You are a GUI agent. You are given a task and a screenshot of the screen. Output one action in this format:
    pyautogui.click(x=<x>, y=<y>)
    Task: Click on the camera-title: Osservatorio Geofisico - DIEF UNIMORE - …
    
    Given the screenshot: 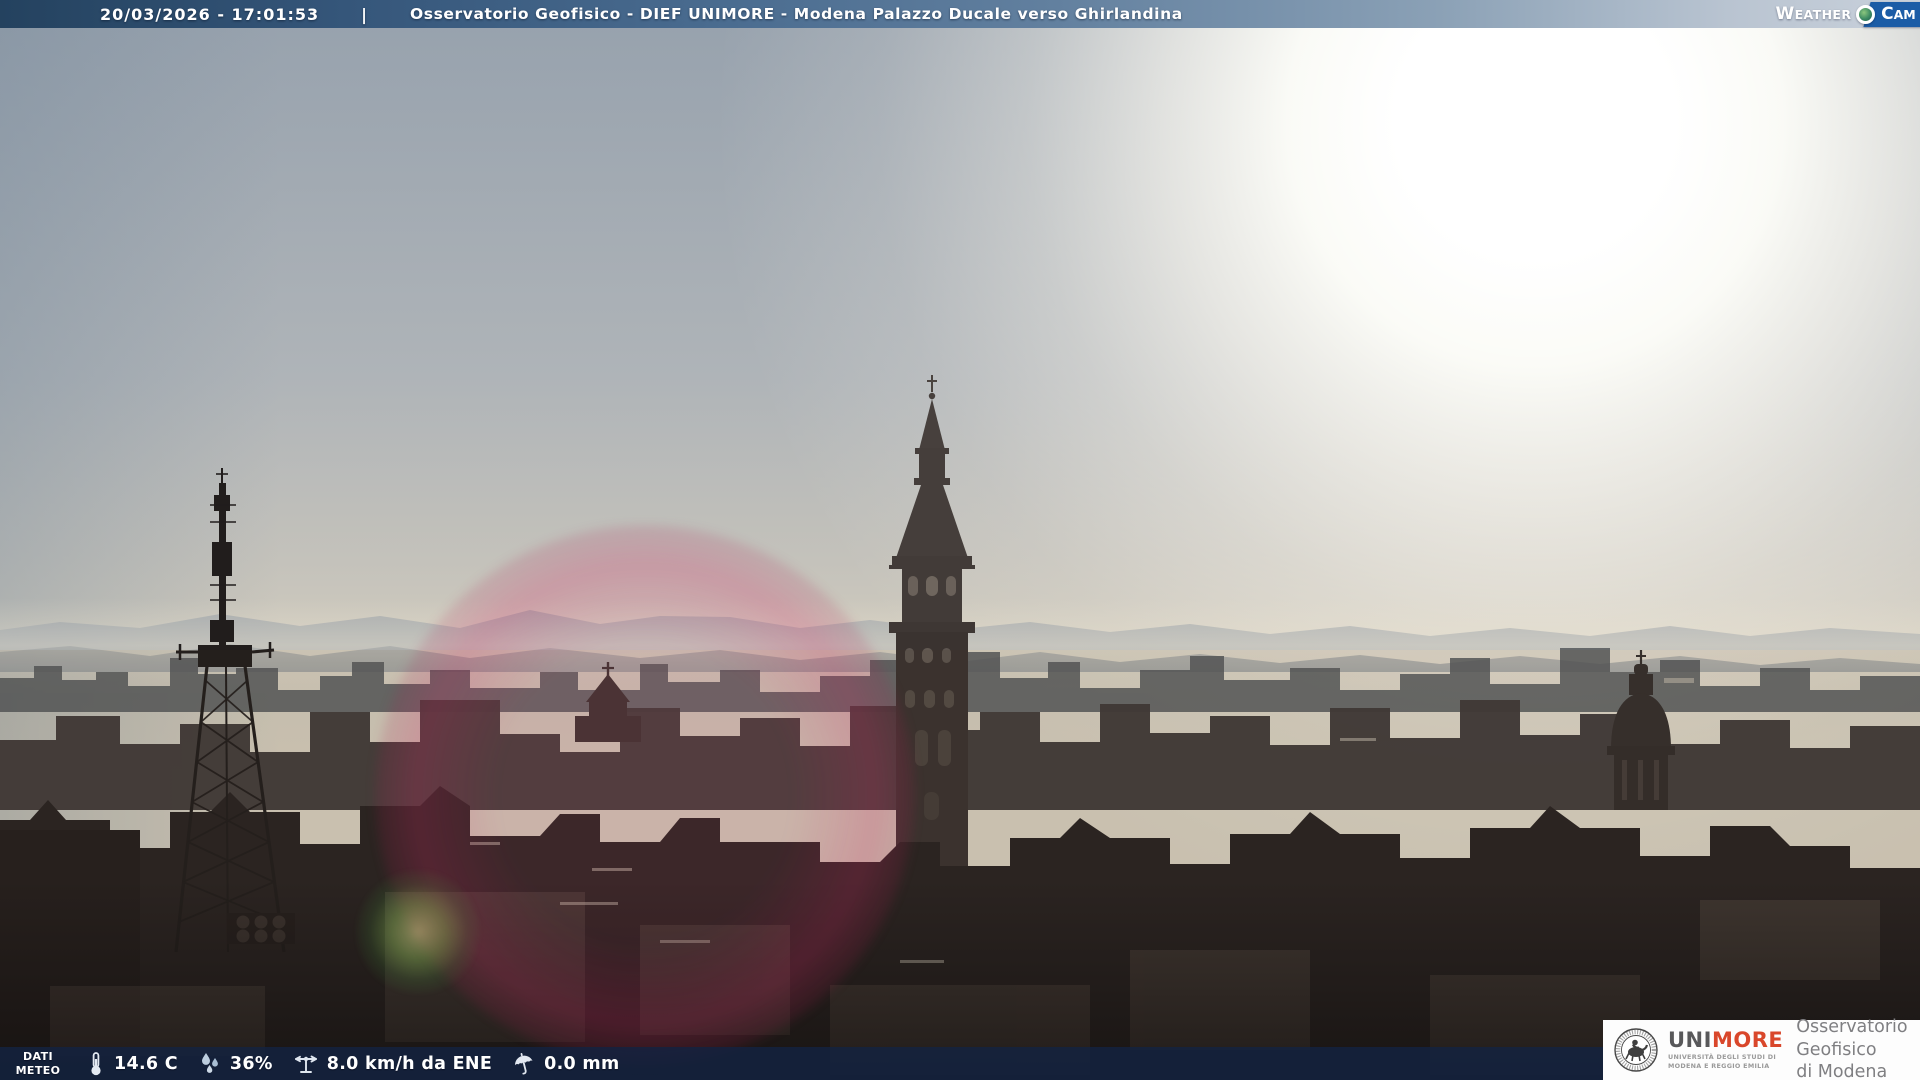 What is the action you would take?
    pyautogui.click(x=796, y=14)
    